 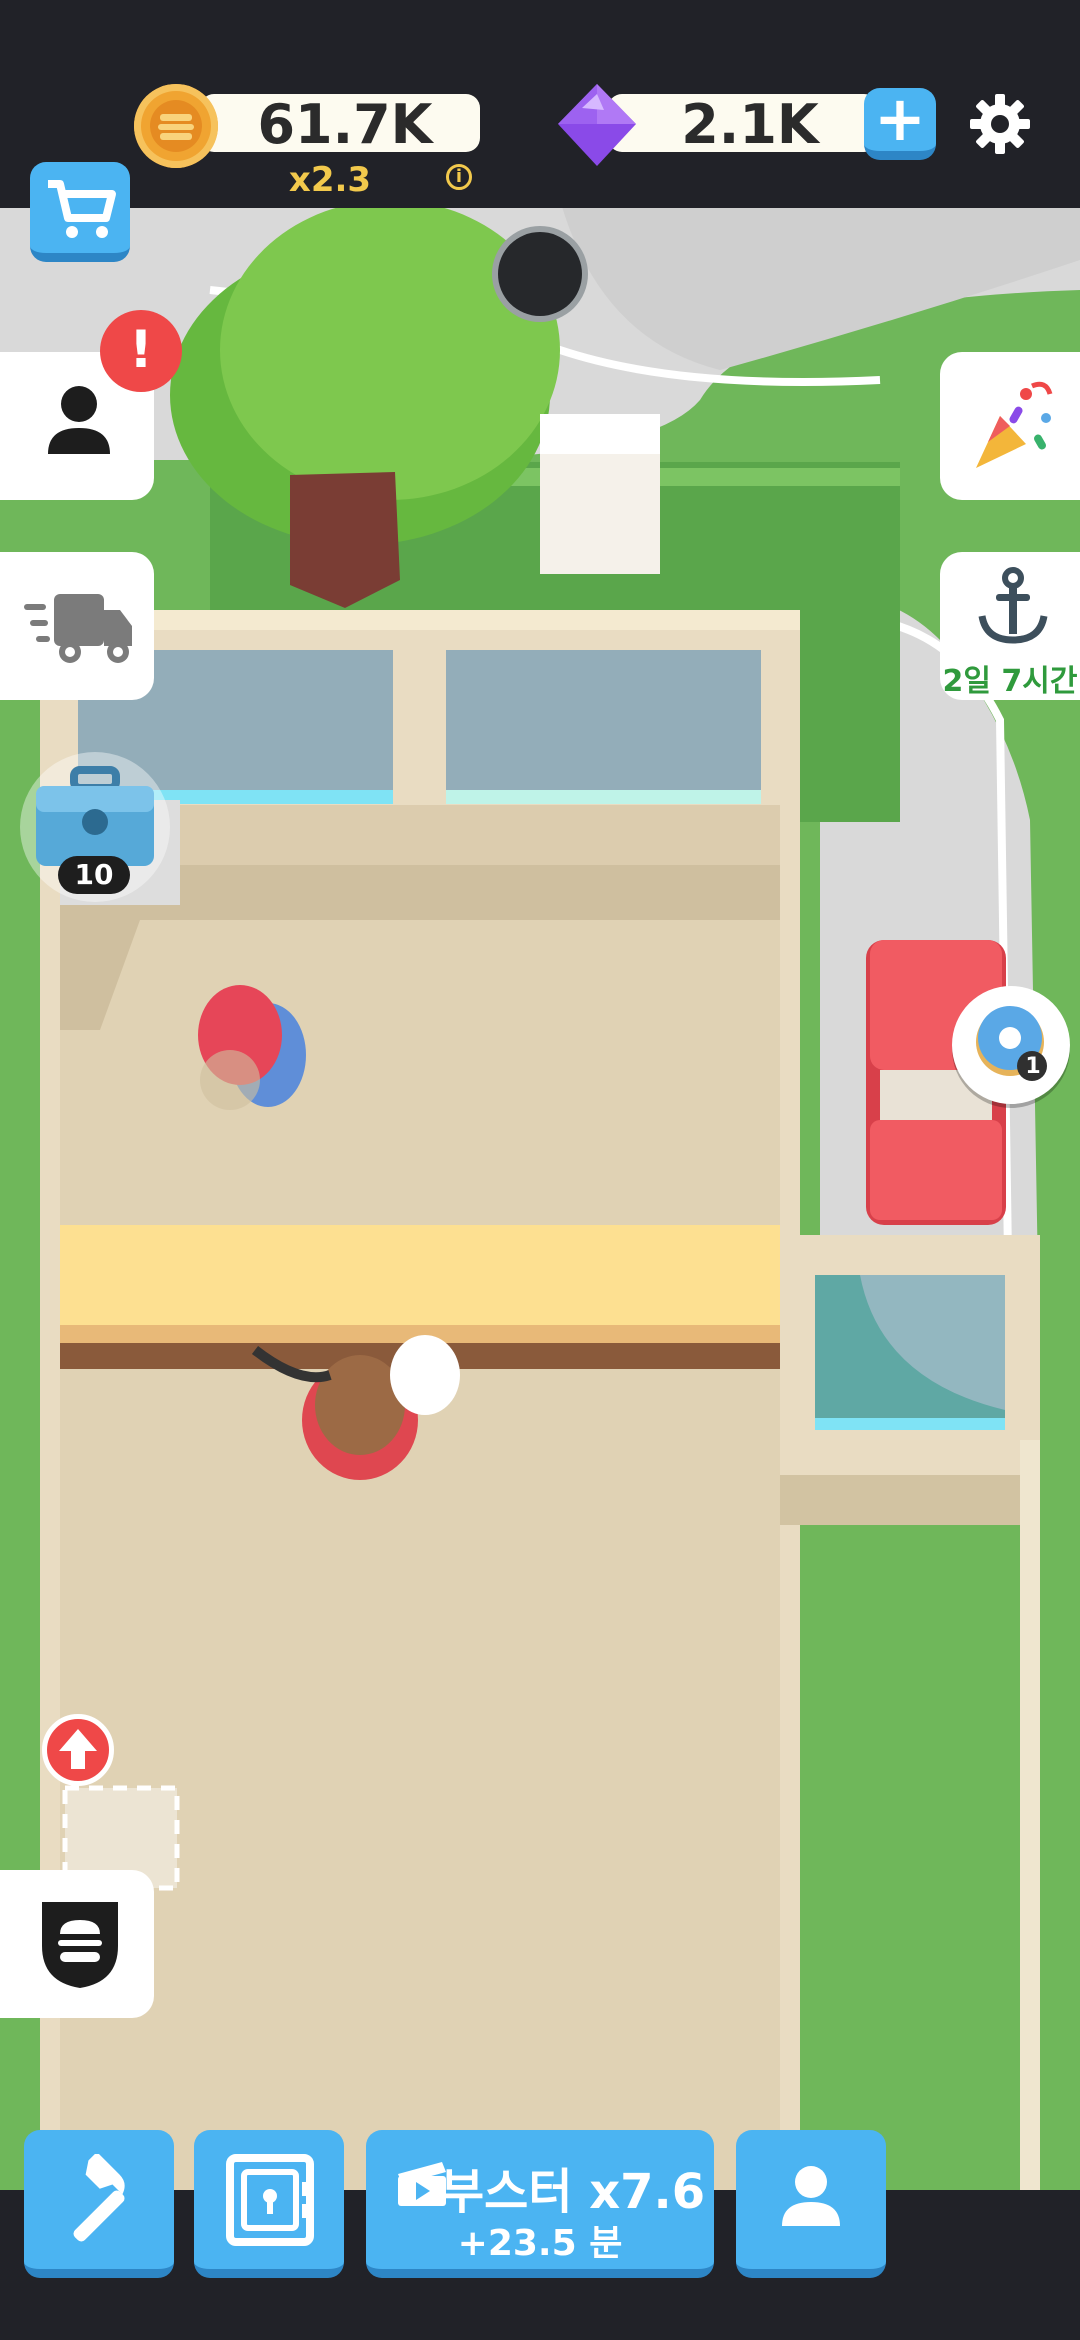 What do you see at coordinates (1014, 424) in the screenshot?
I see `party-popper-icon` at bounding box center [1014, 424].